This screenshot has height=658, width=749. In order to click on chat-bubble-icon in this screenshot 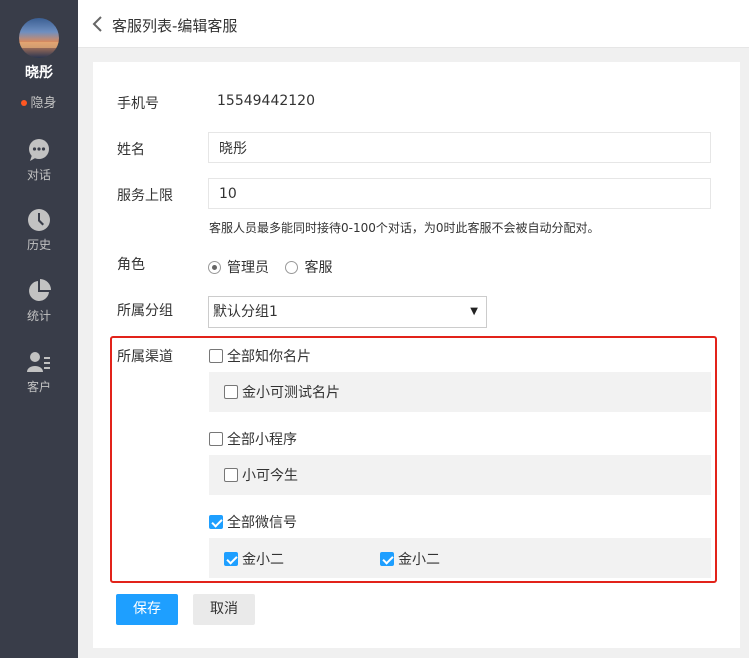, I will do `click(39, 150)`.